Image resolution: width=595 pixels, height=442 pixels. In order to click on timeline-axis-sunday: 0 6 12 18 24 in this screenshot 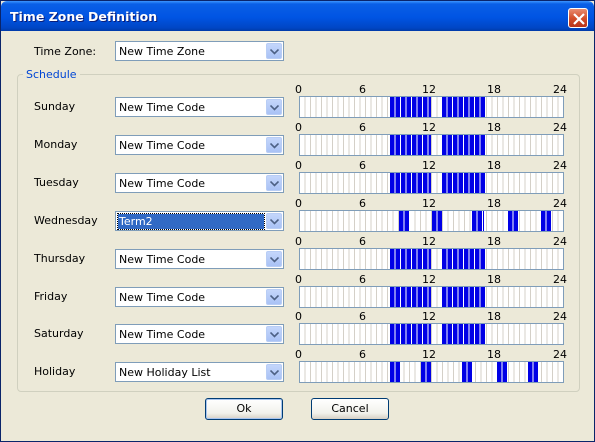, I will do `click(432, 90)`.